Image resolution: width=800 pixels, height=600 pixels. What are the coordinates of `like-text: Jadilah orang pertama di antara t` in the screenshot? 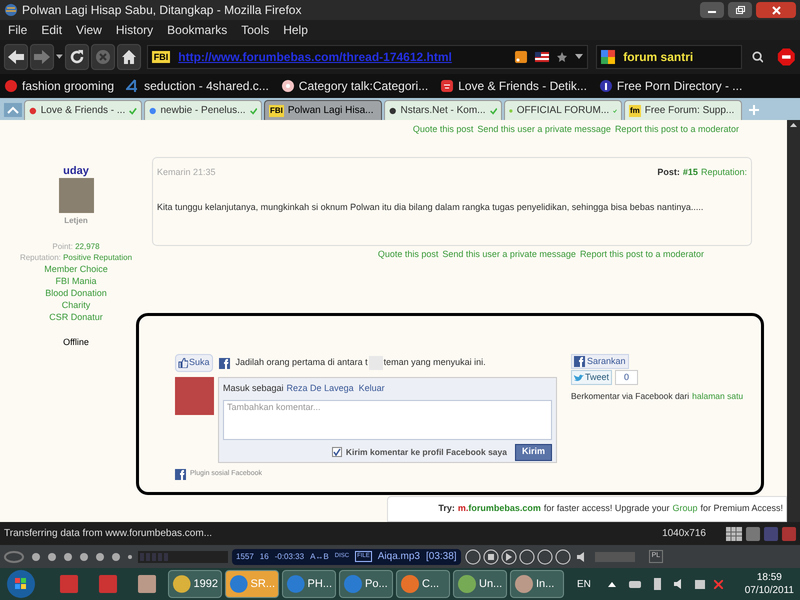 It's located at (302, 363).